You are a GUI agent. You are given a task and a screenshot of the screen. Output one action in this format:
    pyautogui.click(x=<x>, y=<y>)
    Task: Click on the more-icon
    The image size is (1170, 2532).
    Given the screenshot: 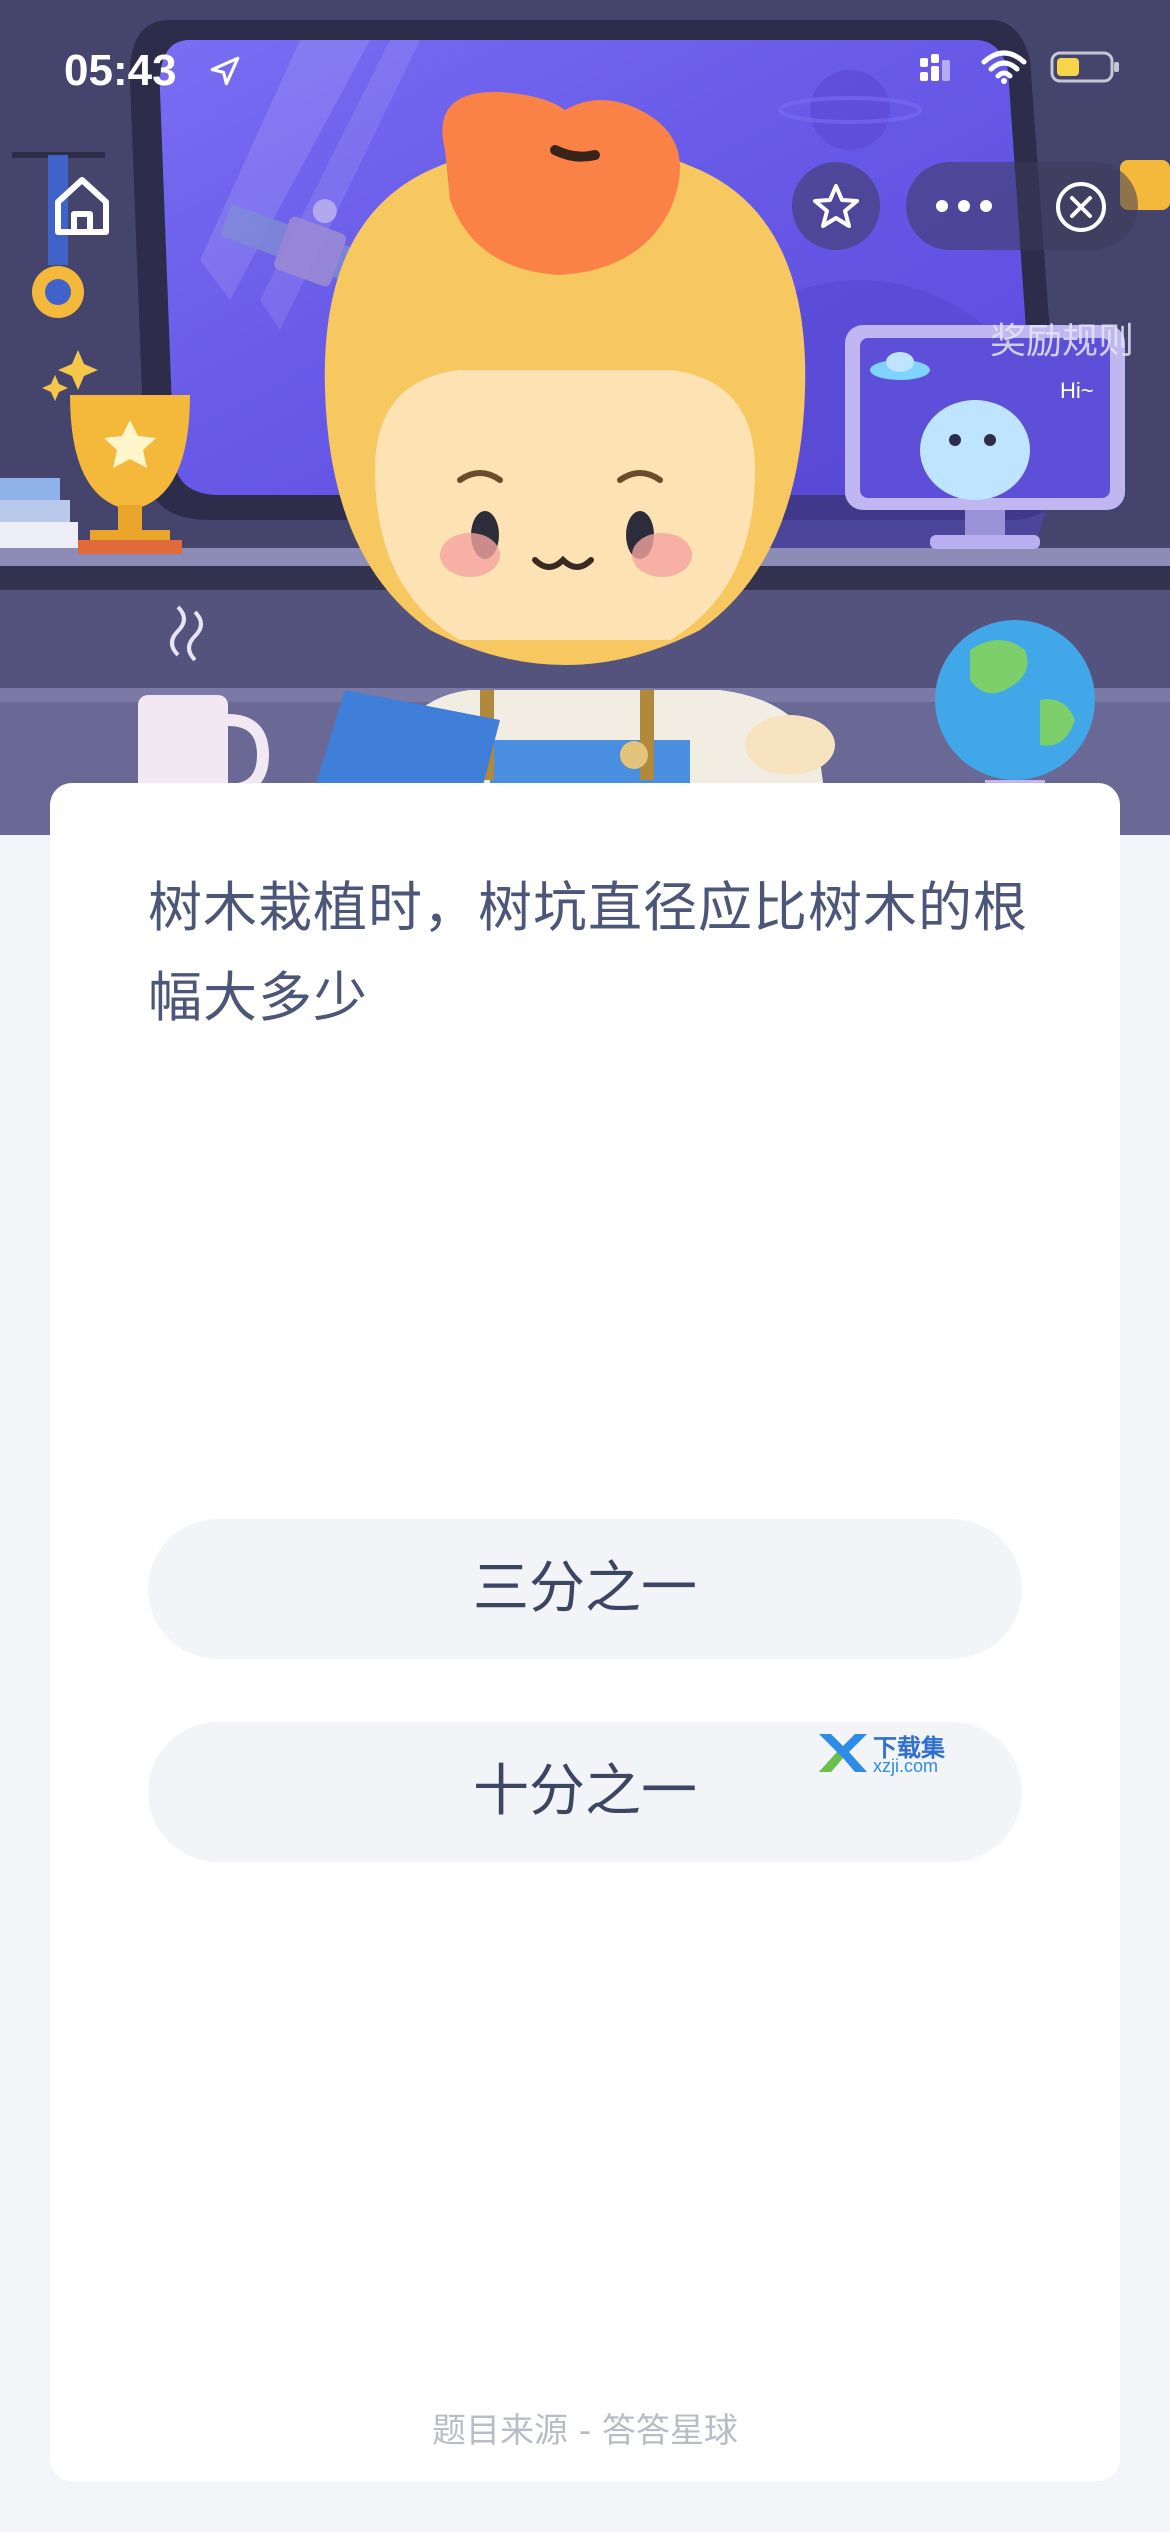 What is the action you would take?
    pyautogui.click(x=964, y=208)
    